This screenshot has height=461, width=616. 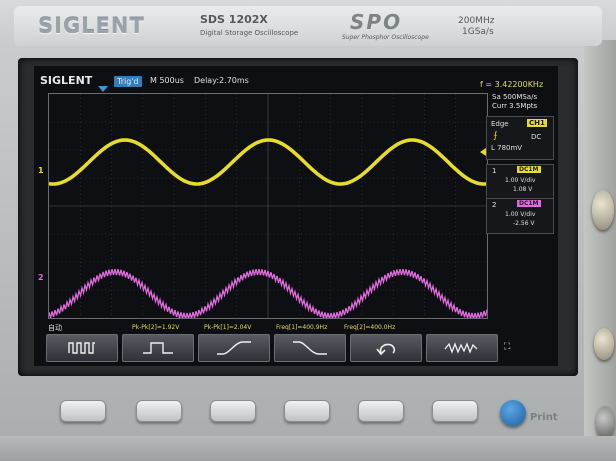 I want to click on square-wave-softkey, so click(x=82, y=348).